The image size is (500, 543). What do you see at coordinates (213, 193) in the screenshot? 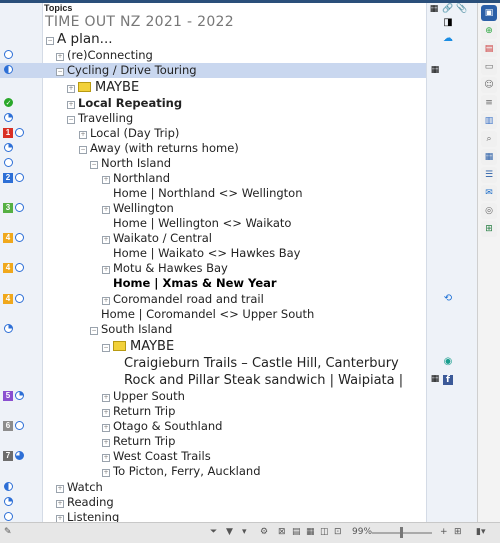
I see `outline-row: Home | Northland <> Wellington` at bounding box center [213, 193].